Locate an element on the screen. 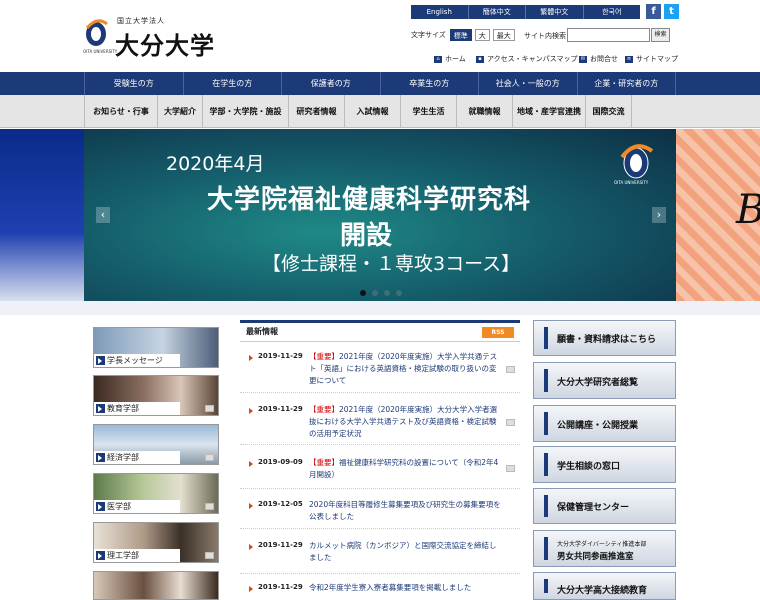 The image size is (760, 600). hero-title: 大学院福祉健康科学研究科 is located at coordinates (369, 200).